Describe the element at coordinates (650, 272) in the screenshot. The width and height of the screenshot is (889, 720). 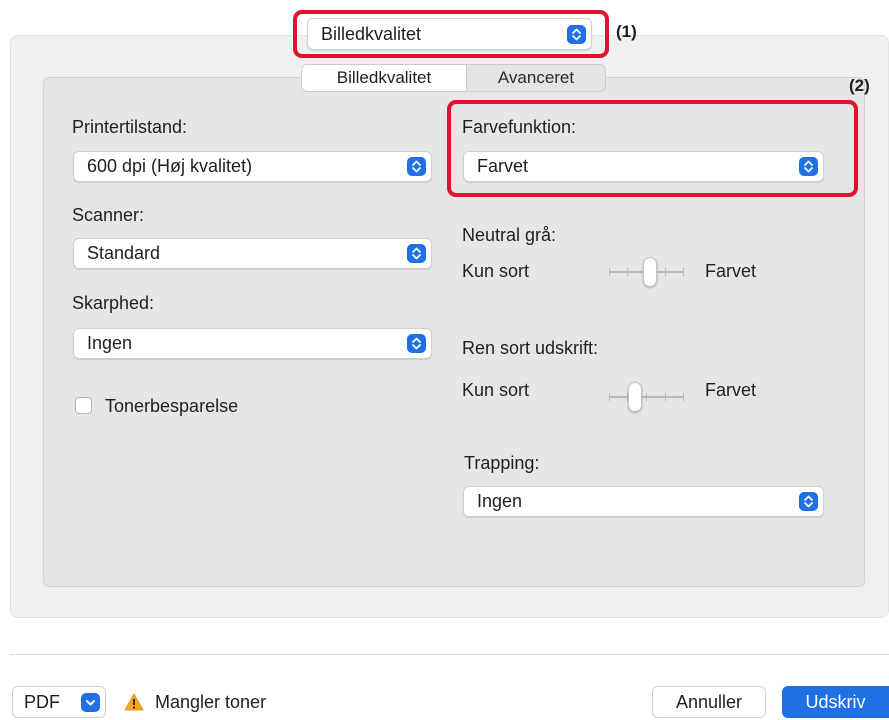
I see `neutral-gray-slider-knob` at that location.